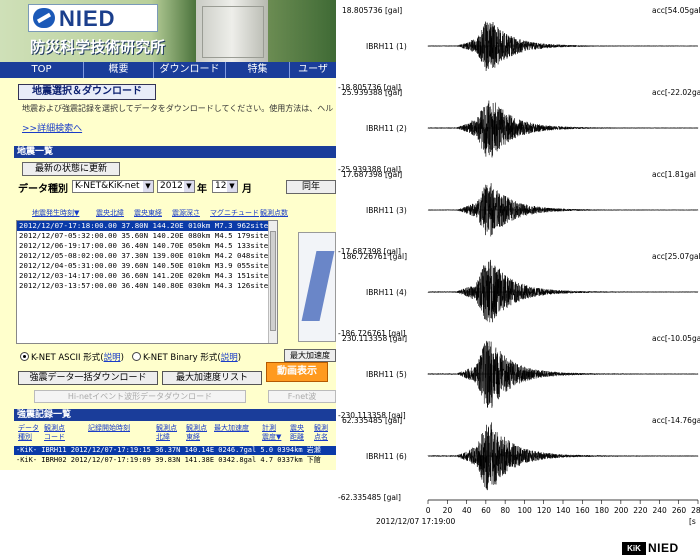  What do you see at coordinates (311, 187) in the screenshot?
I see `same-year-button: 同年` at bounding box center [311, 187].